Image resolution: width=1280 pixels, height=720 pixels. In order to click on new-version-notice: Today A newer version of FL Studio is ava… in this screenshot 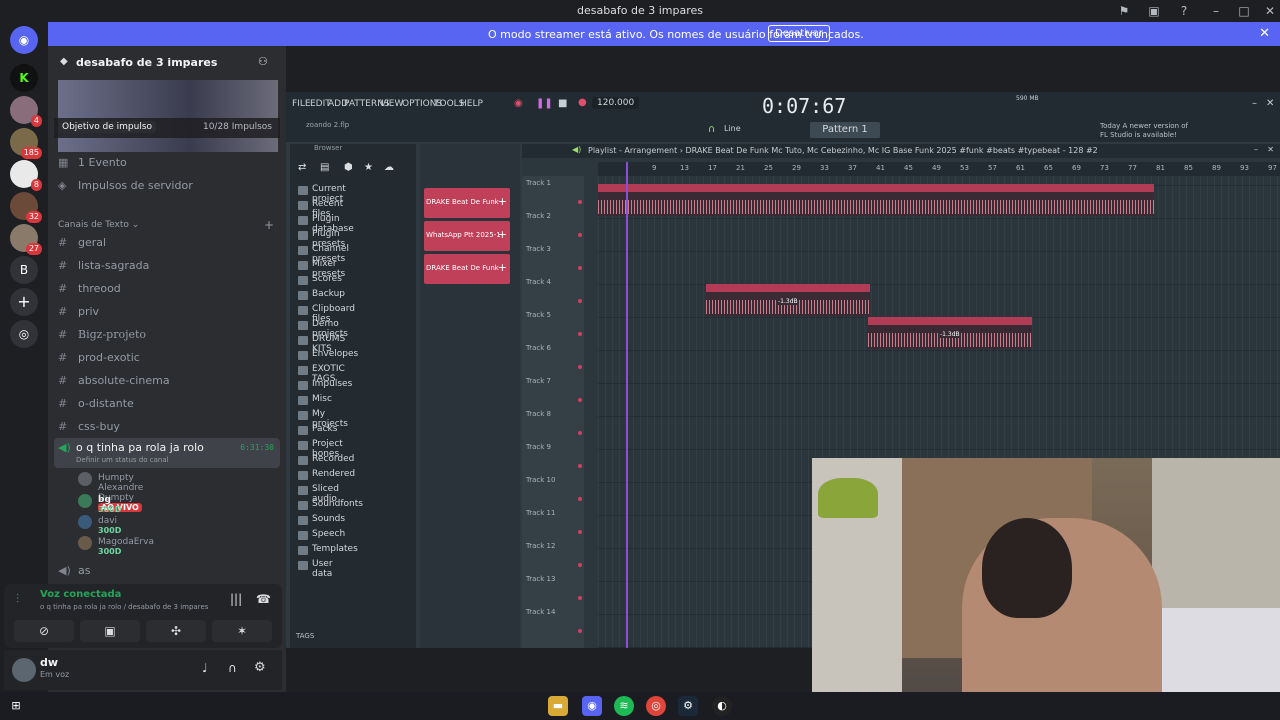, I will do `click(1144, 131)`.